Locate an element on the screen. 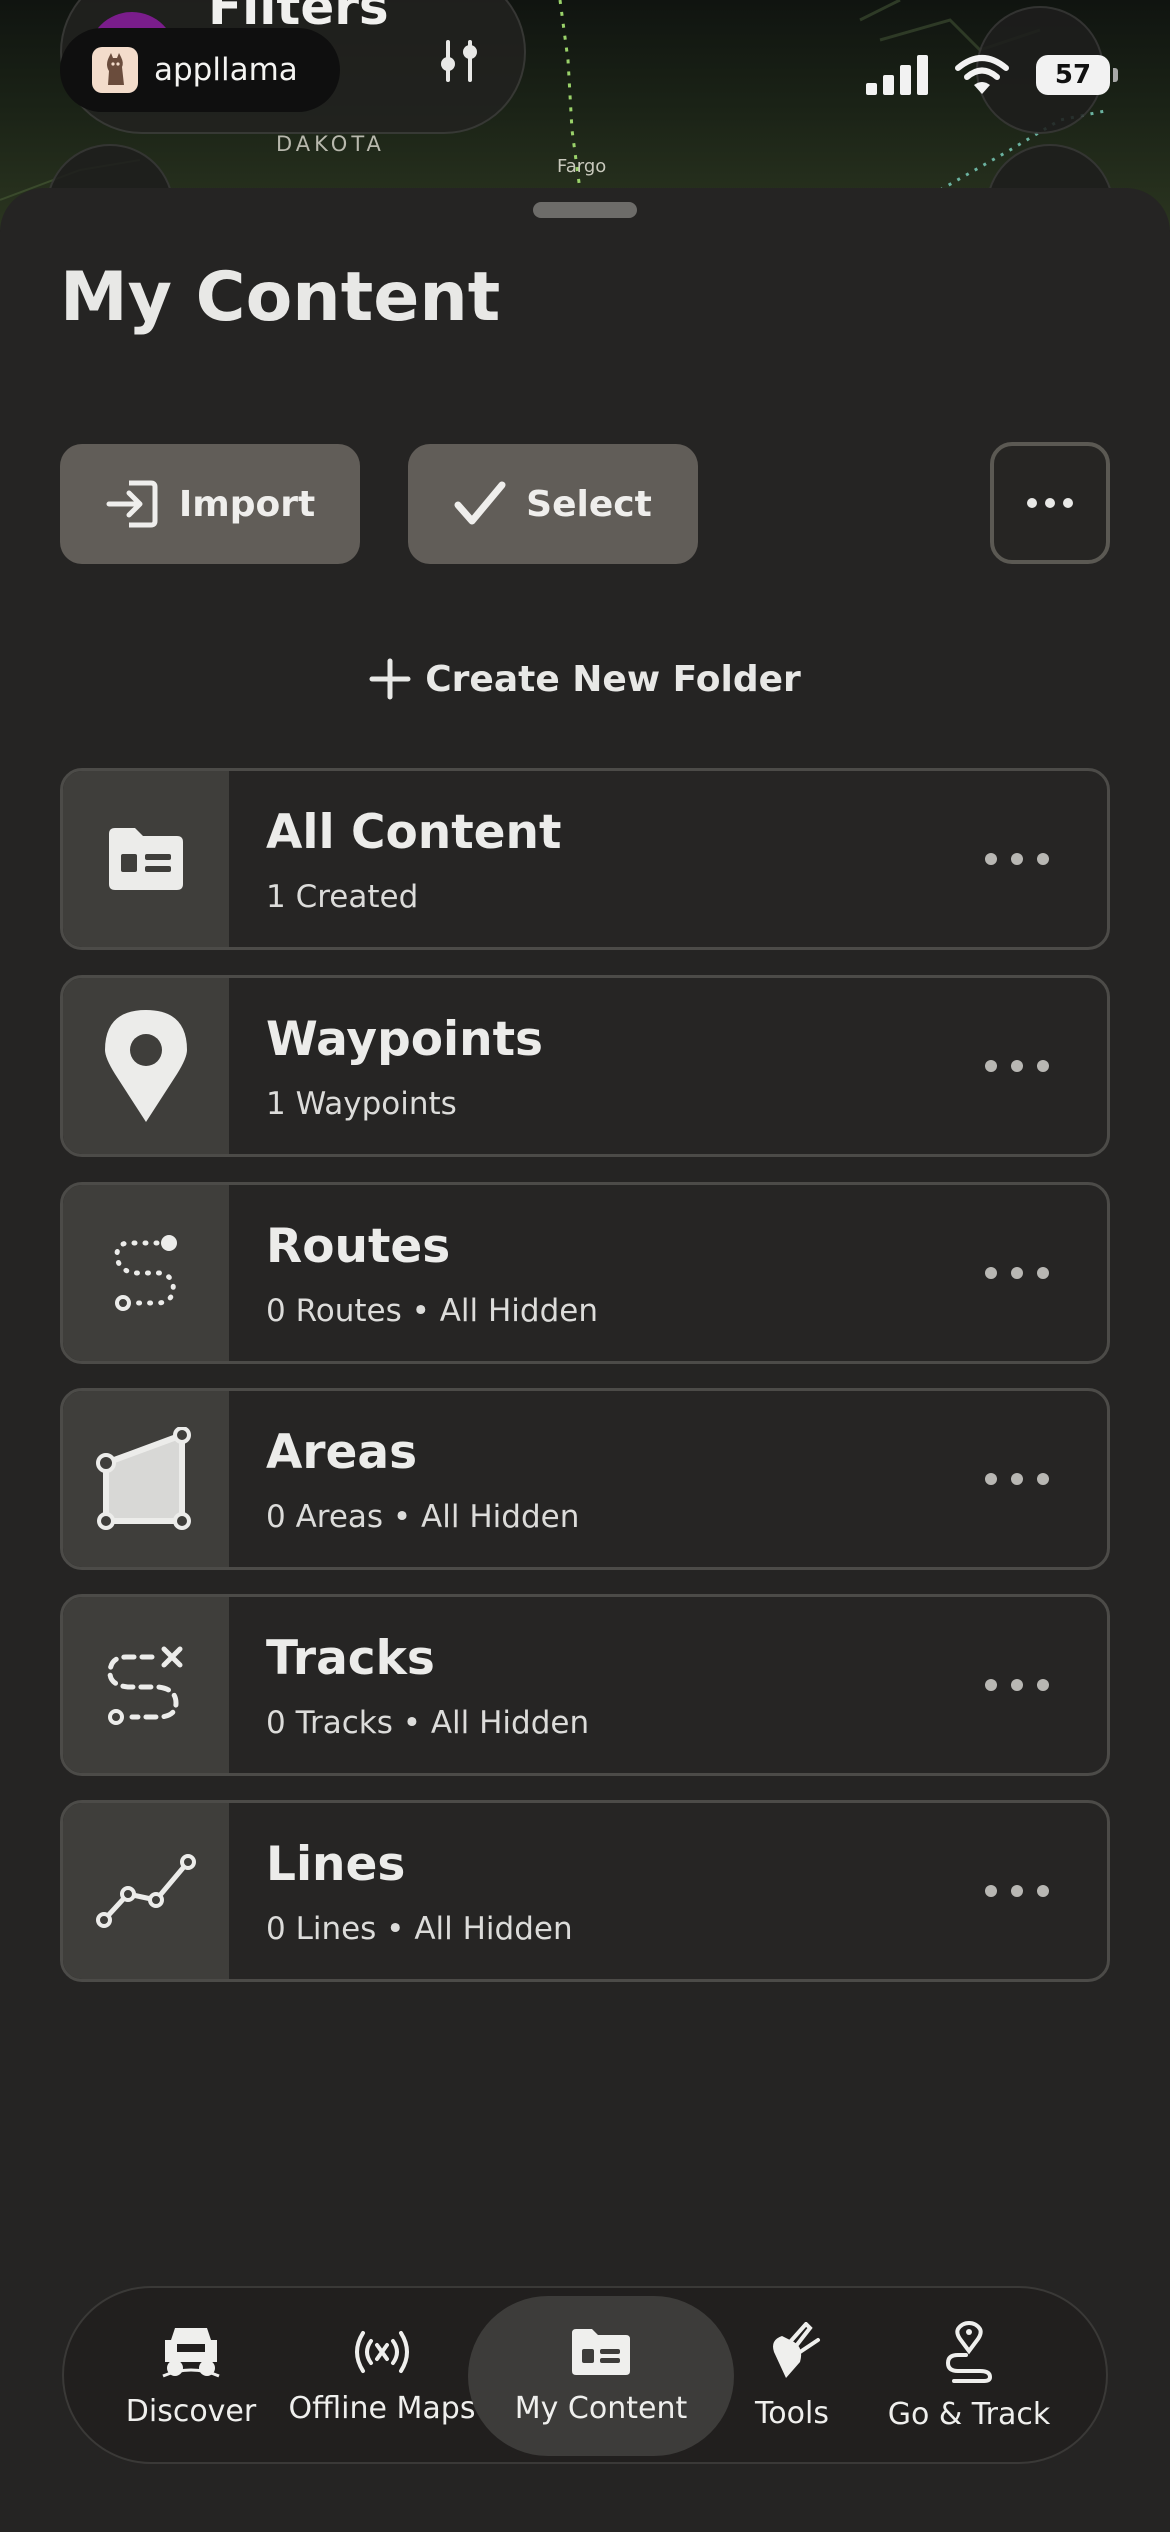  import-button-label: Import is located at coordinates (247, 504).